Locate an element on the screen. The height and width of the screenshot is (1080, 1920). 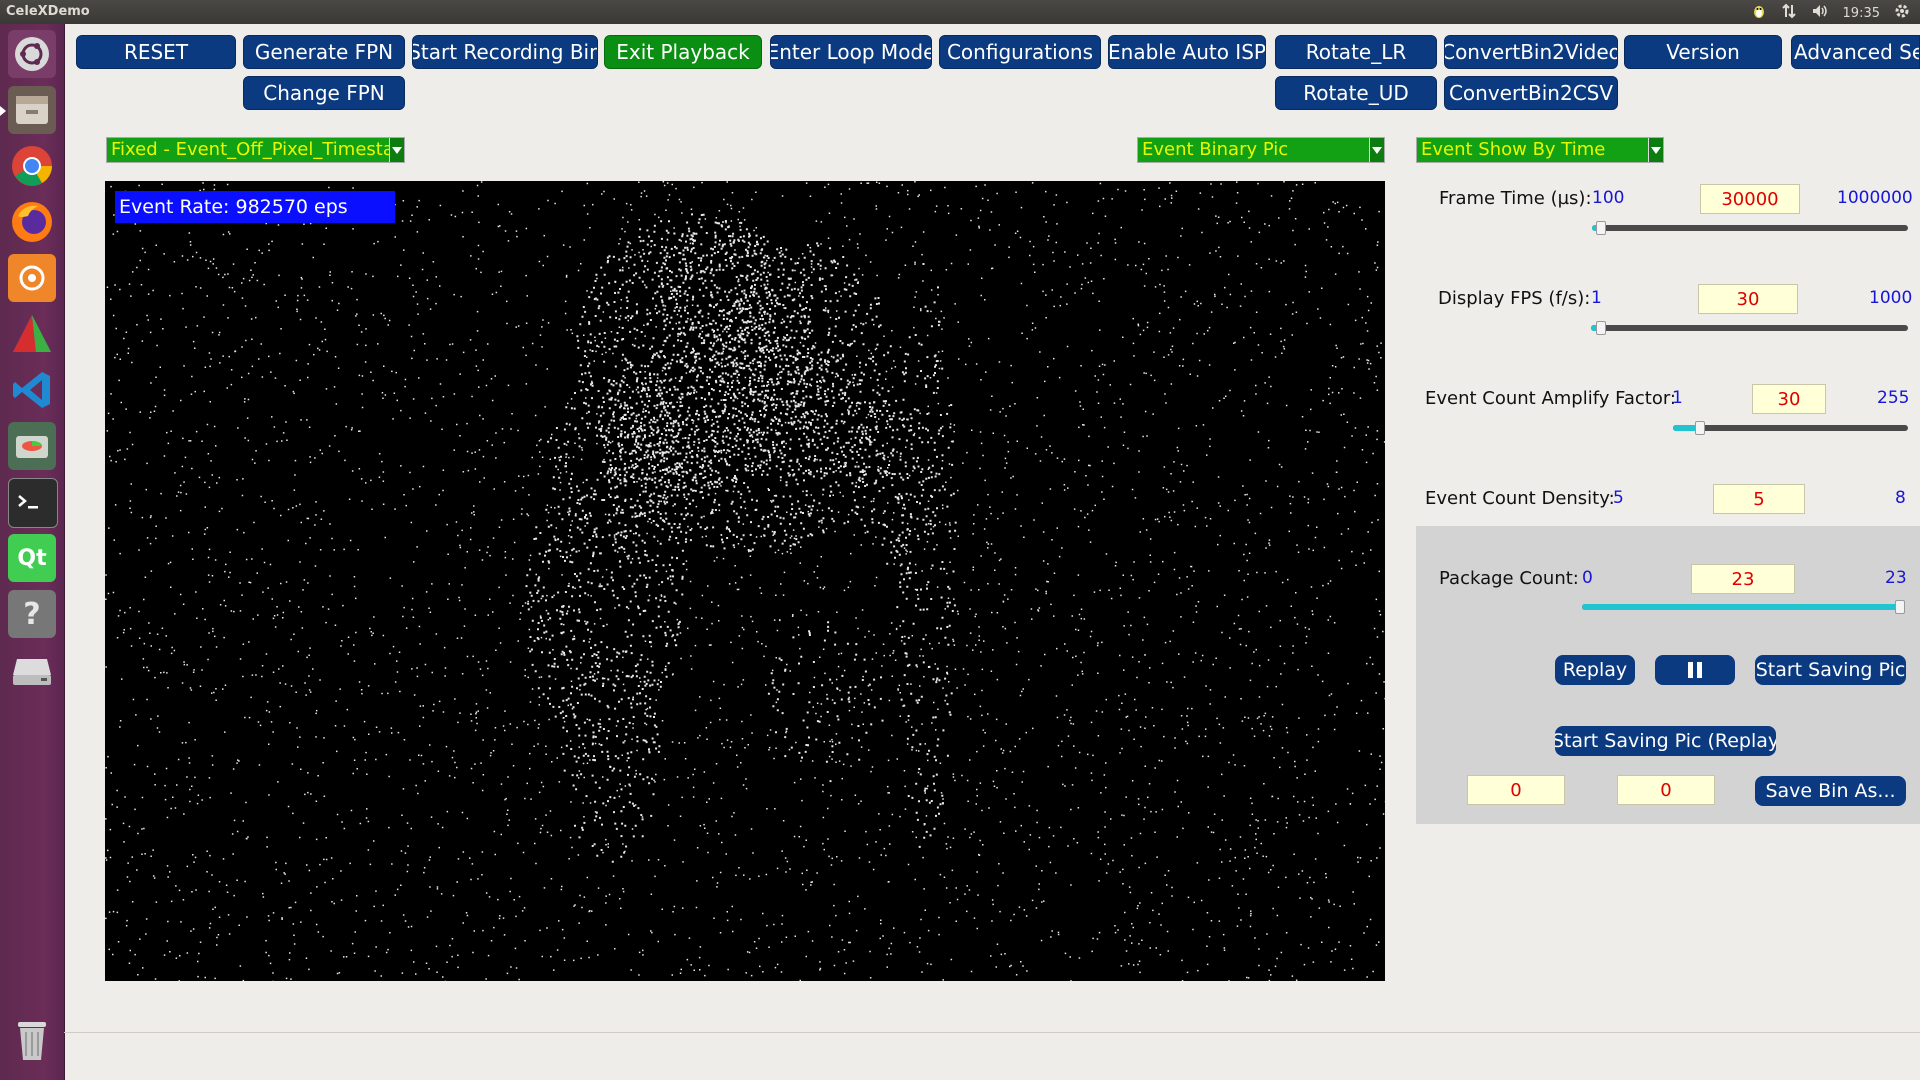
convert-bin2video-button: ConvertBin2Video is located at coordinates (1531, 52).